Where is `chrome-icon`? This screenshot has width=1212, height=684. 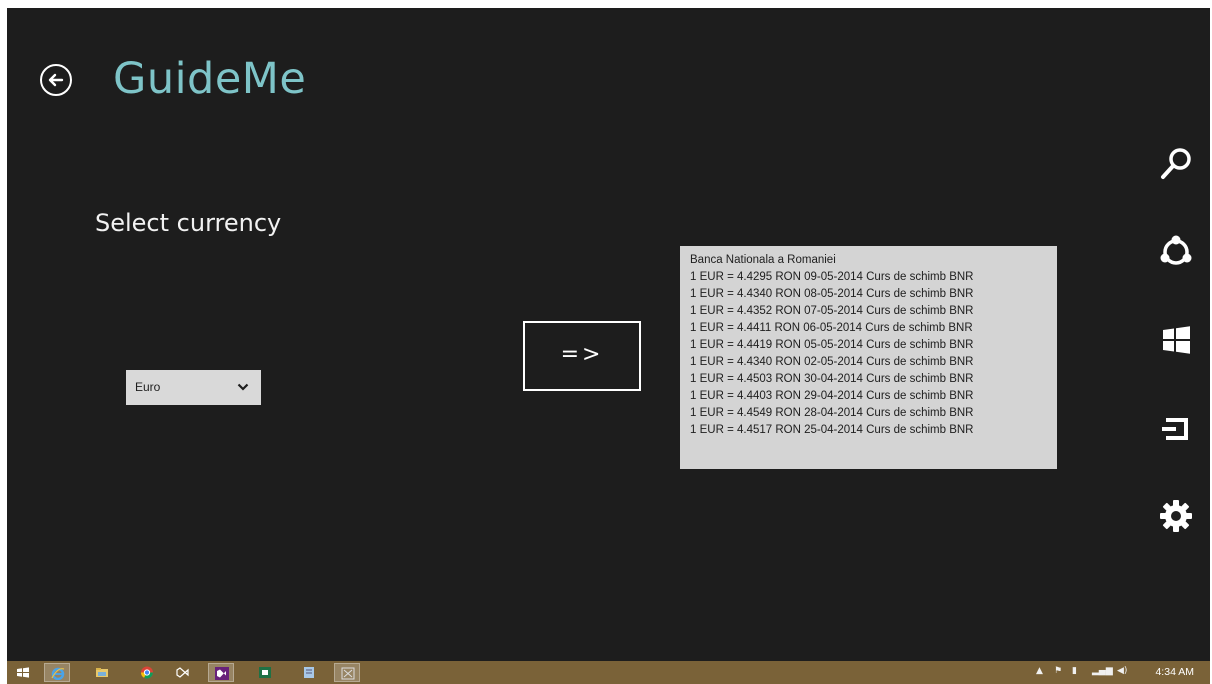 chrome-icon is located at coordinates (147, 672).